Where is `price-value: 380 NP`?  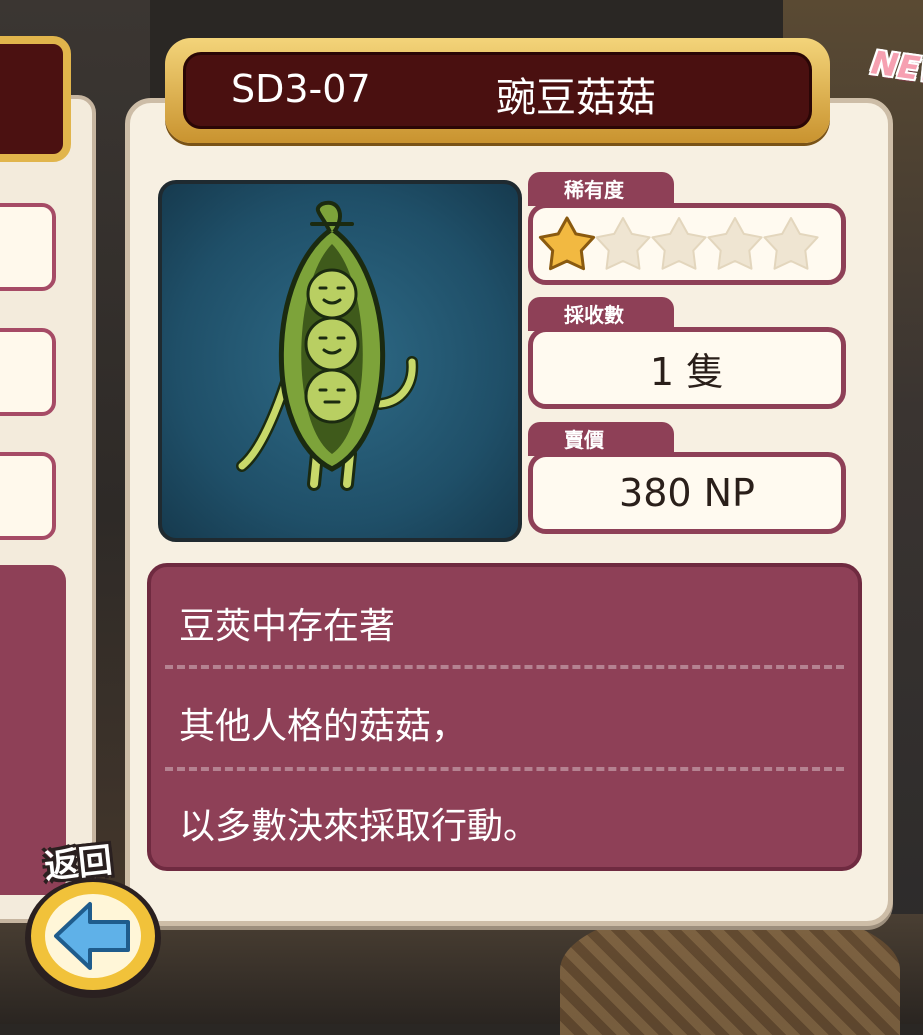
price-value: 380 NP is located at coordinates (687, 493).